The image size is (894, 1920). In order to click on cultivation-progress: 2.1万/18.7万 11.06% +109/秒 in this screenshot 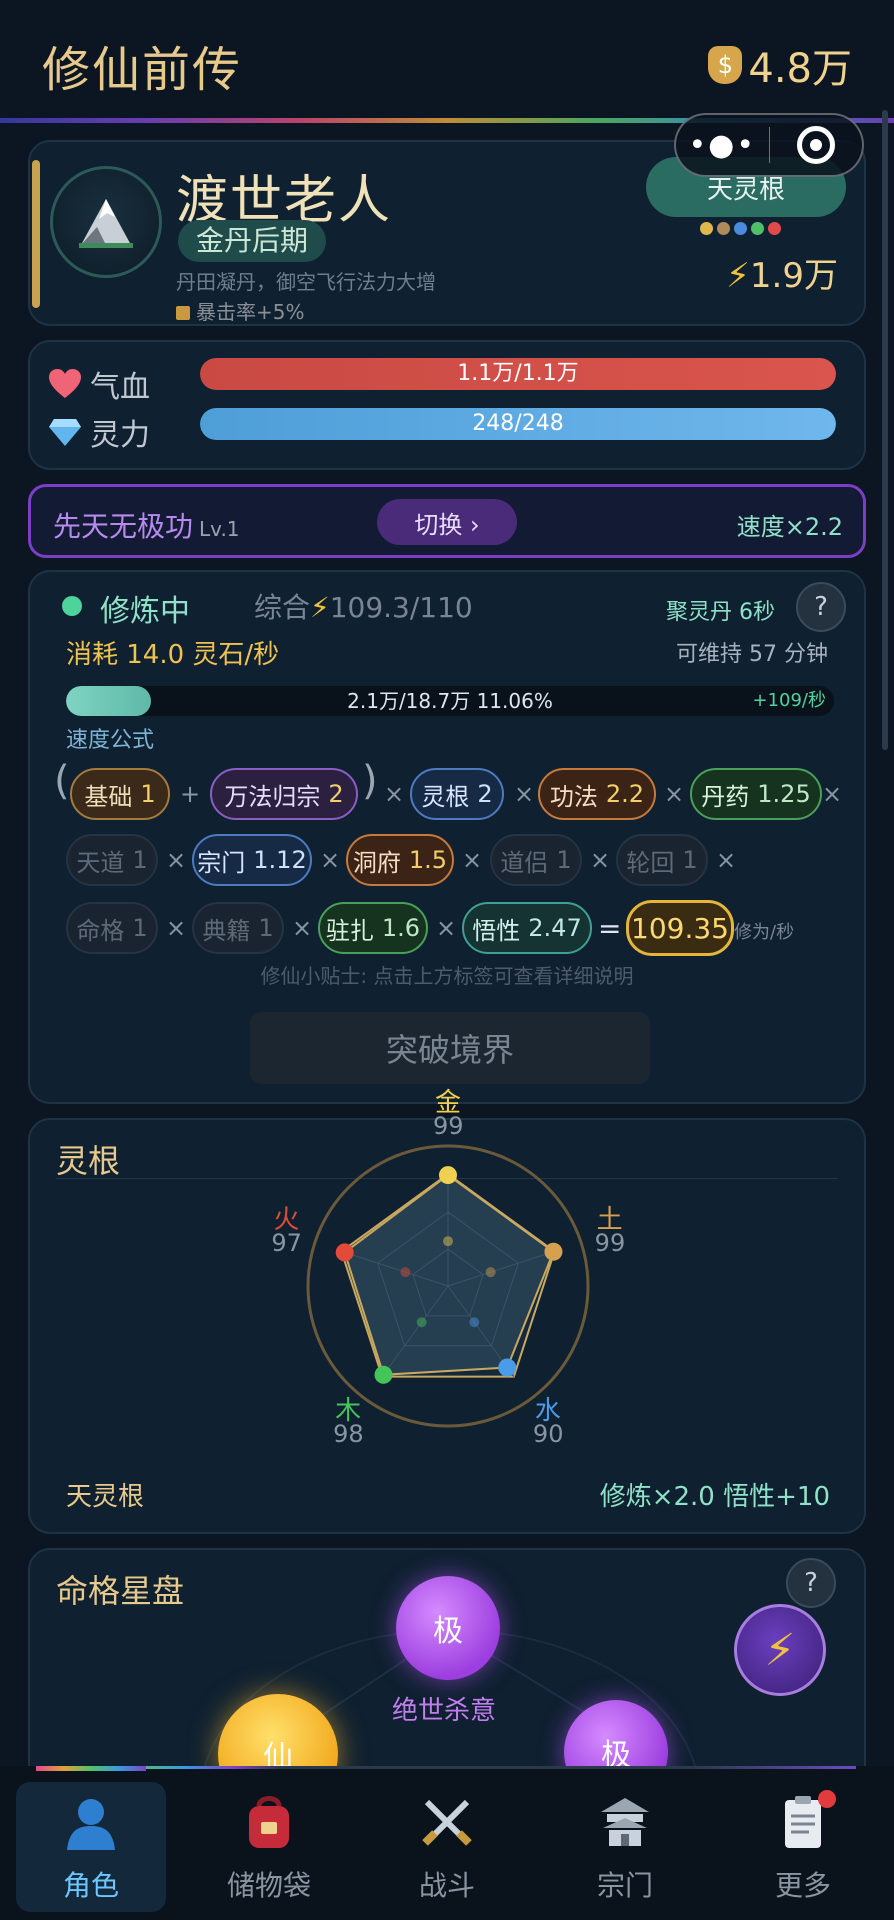, I will do `click(450, 701)`.